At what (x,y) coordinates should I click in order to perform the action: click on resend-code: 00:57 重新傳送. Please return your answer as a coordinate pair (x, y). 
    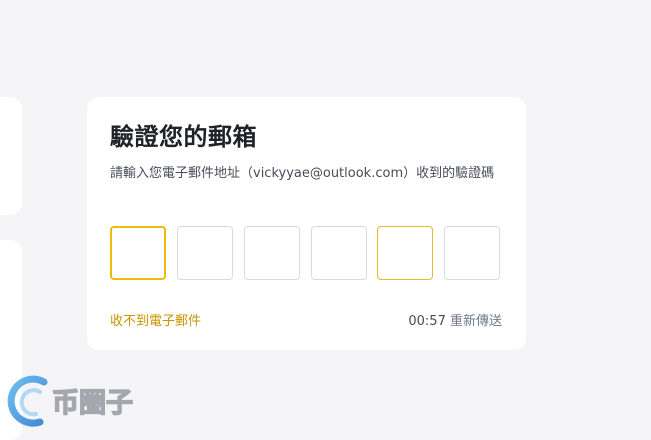
    Looking at the image, I should click on (455, 322).